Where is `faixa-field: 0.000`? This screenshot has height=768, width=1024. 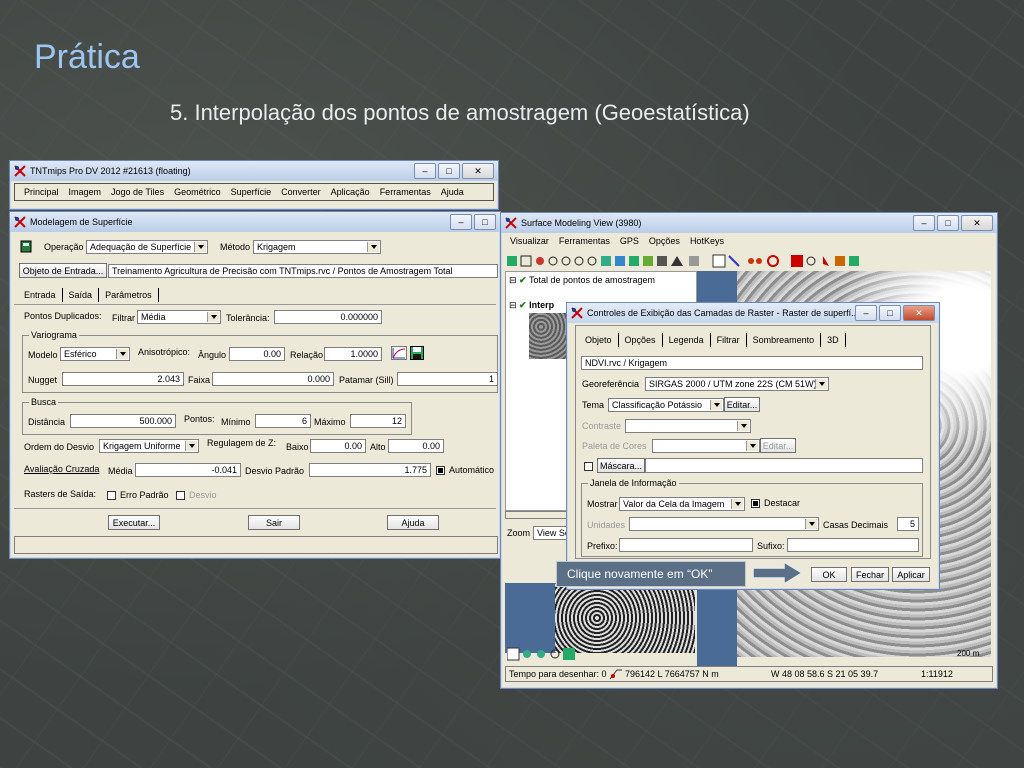
faixa-field: 0.000 is located at coordinates (273, 379).